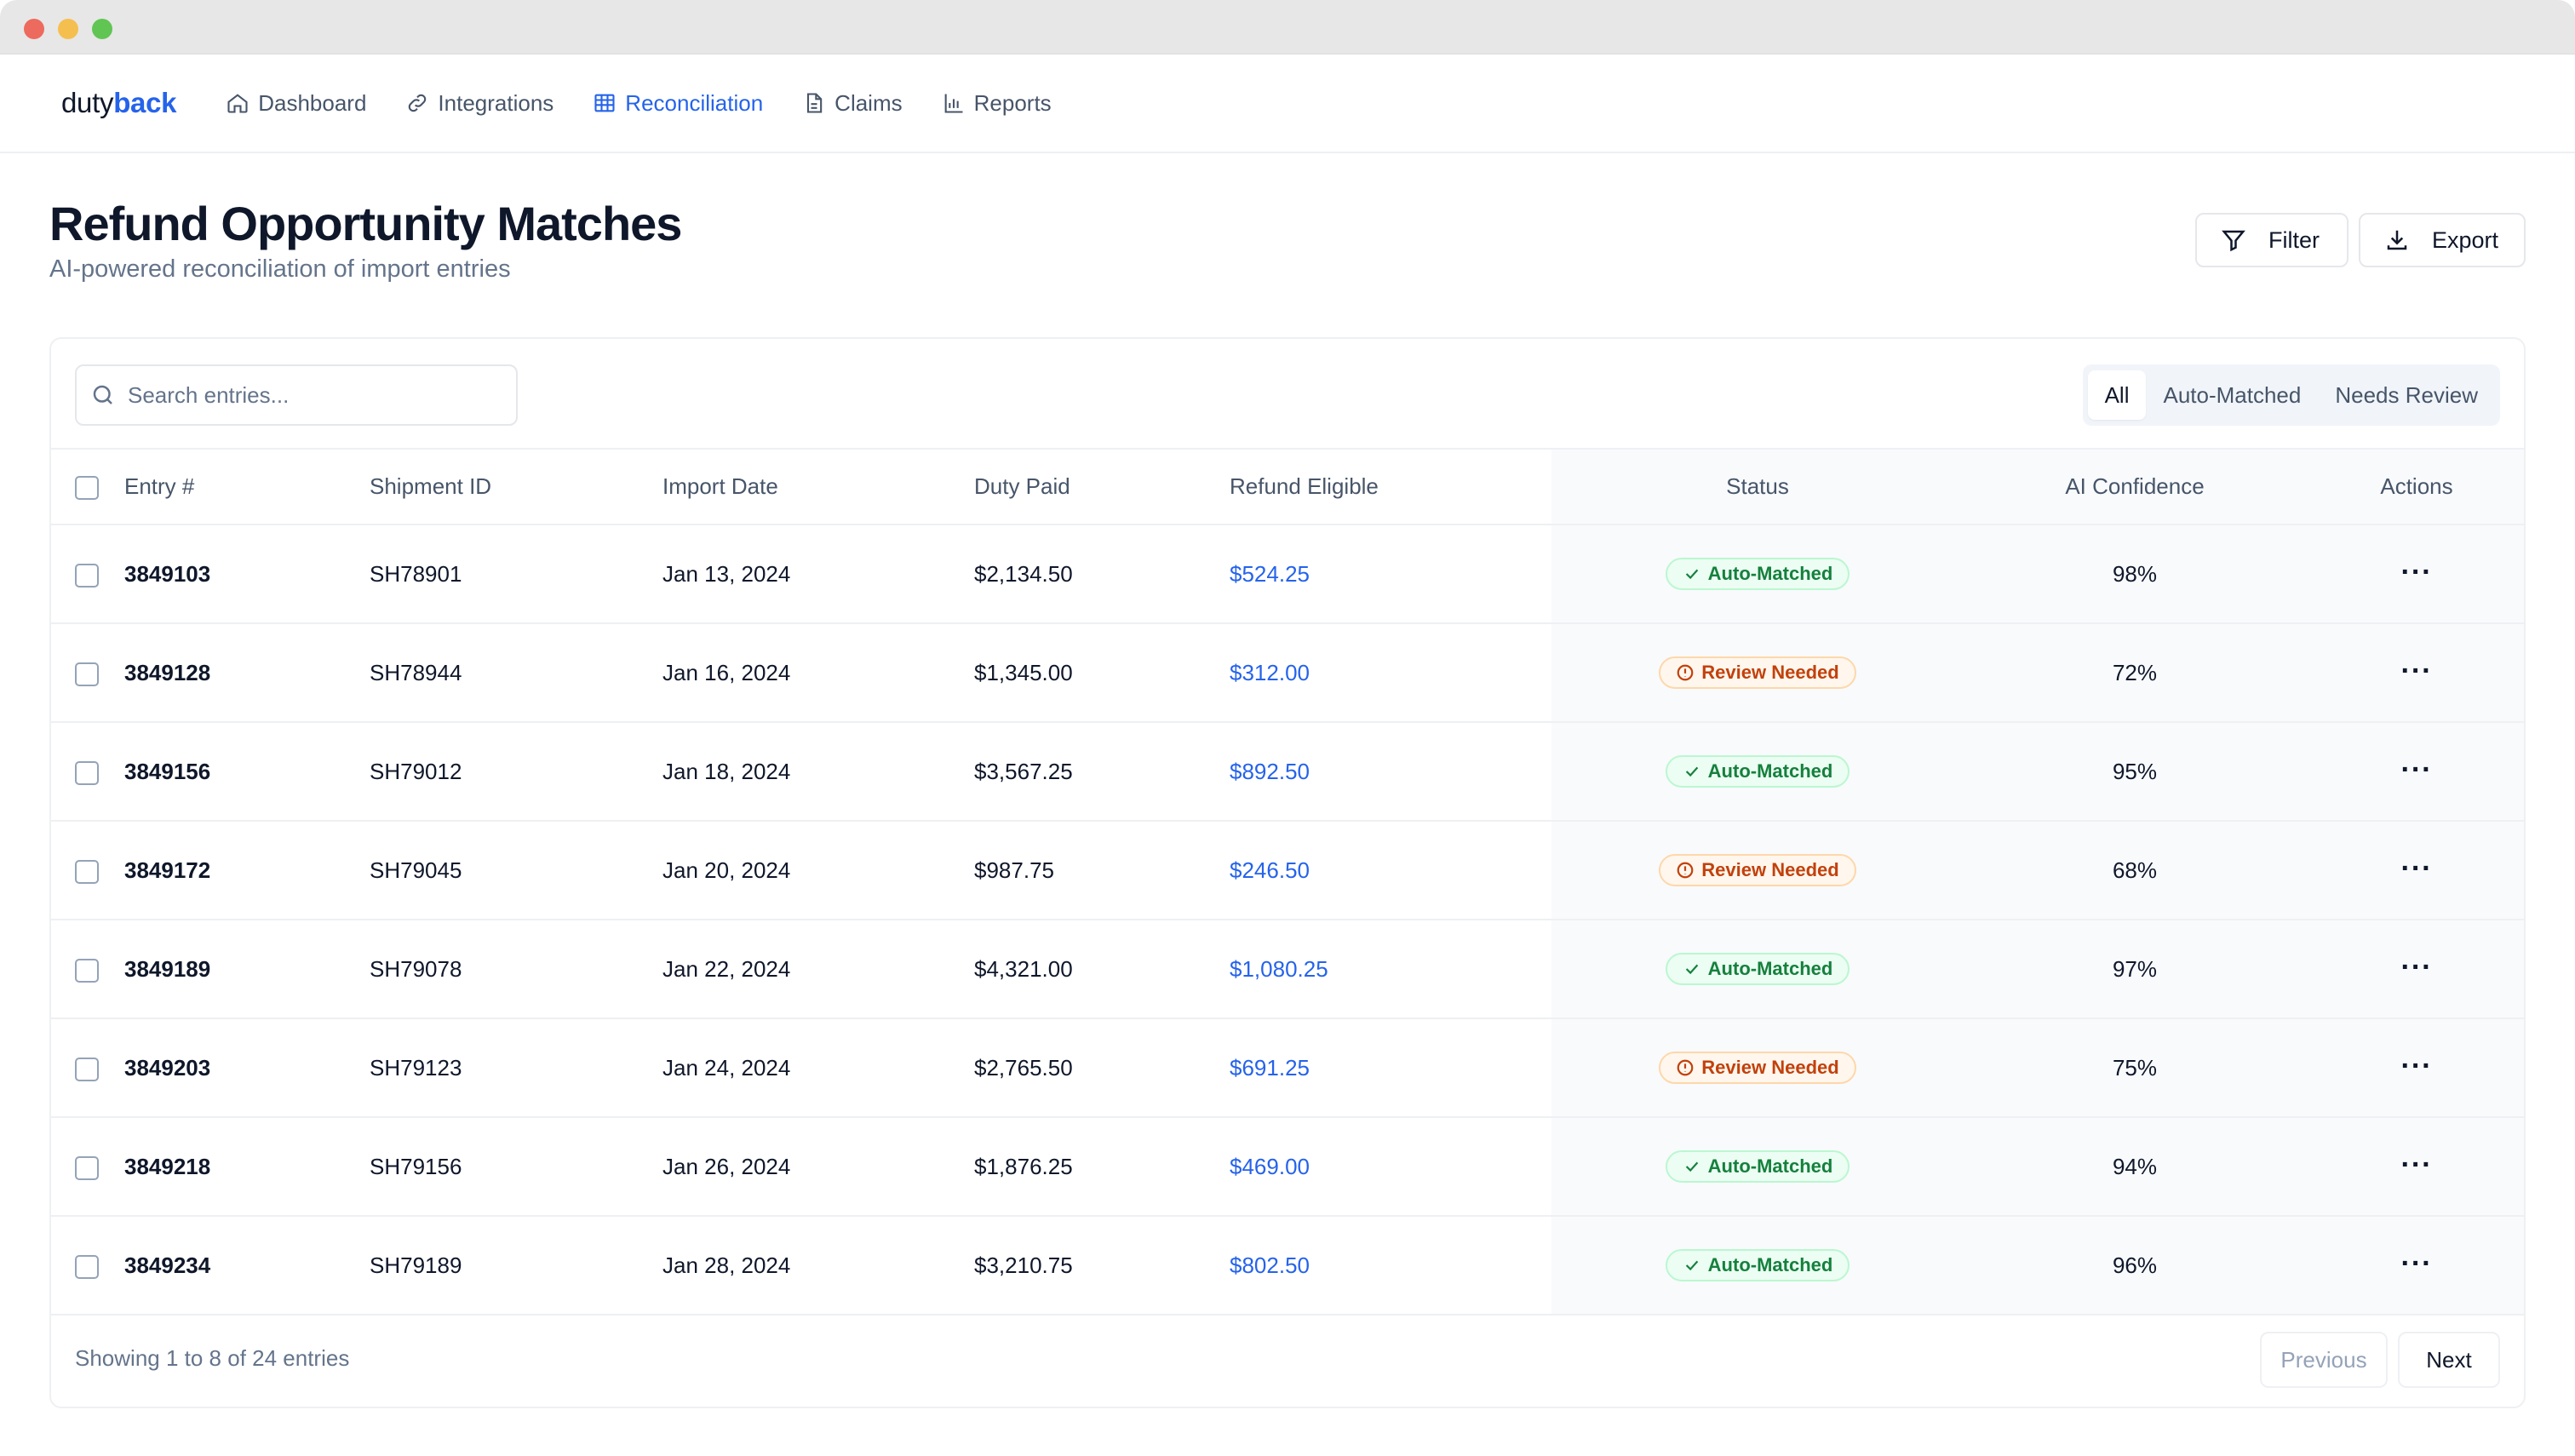  Describe the element at coordinates (2135, 1266) in the screenshot. I see `ai-confidence: 96%` at that location.